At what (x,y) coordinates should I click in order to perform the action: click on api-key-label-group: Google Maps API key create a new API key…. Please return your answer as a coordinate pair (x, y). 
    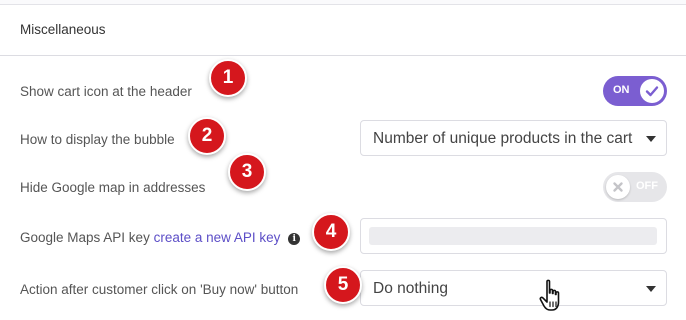
    Looking at the image, I should click on (160, 237).